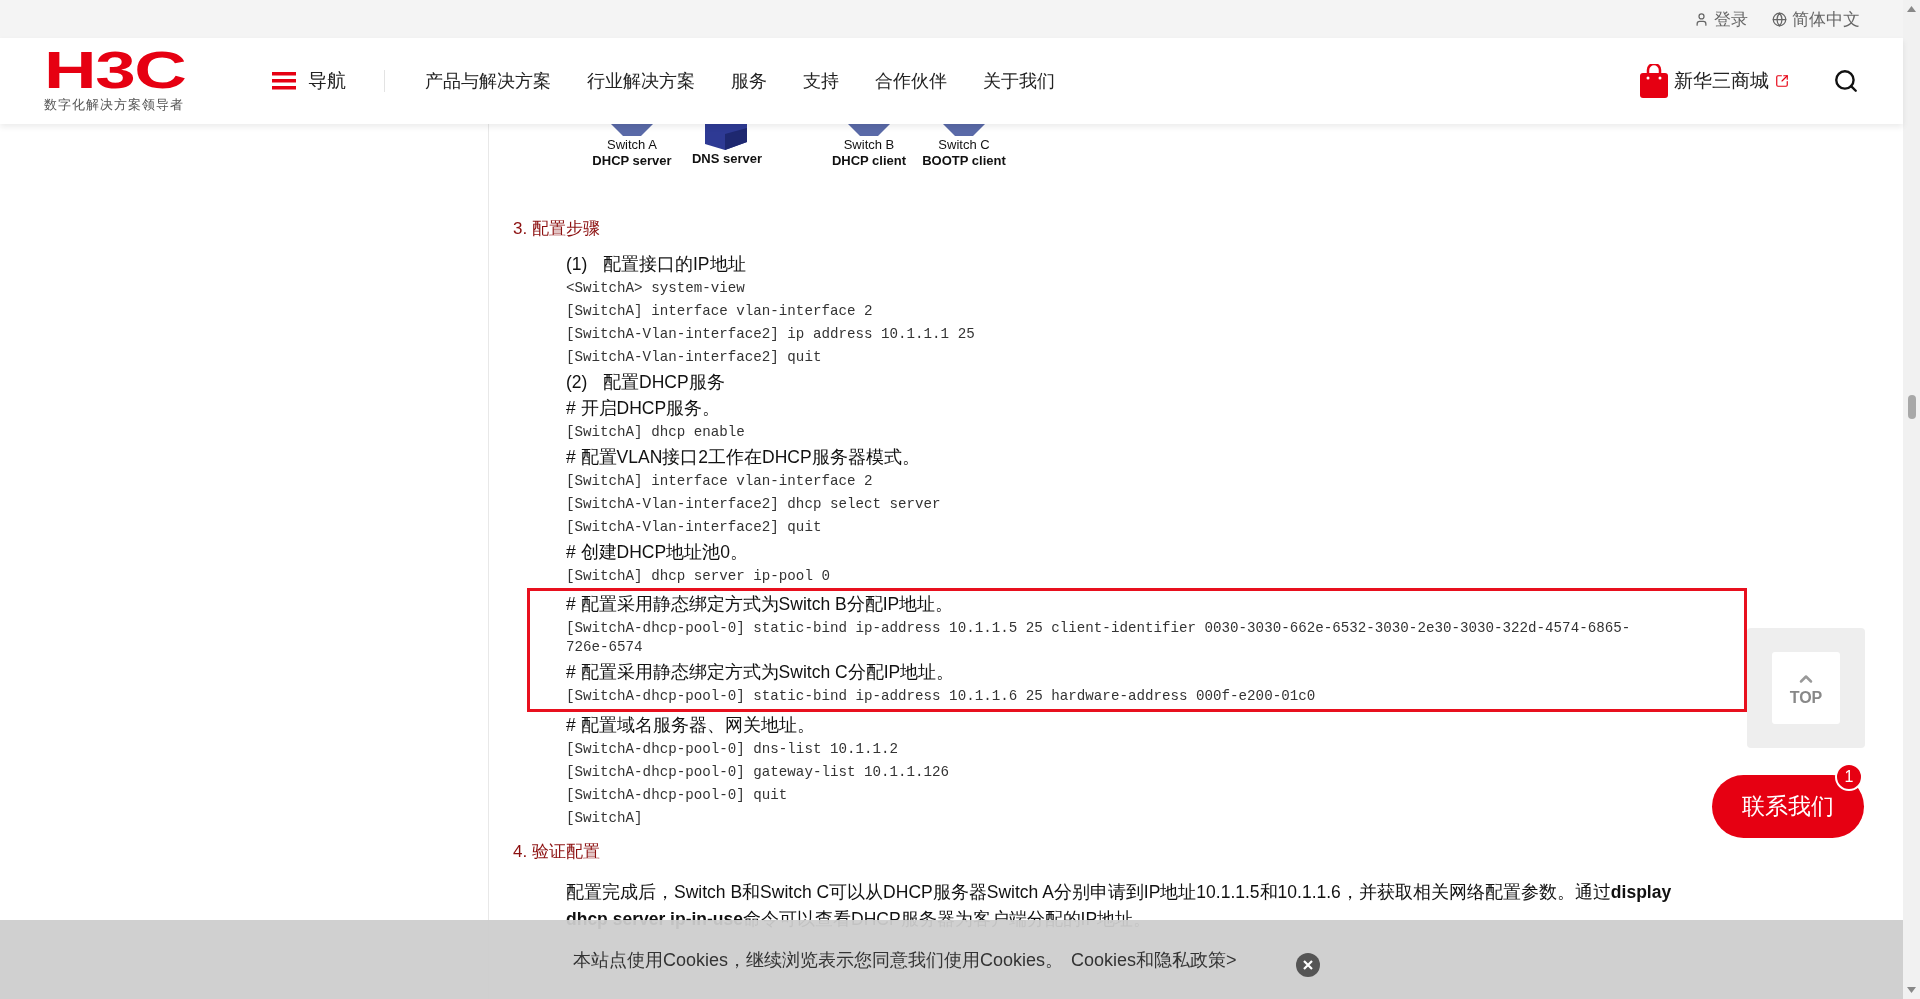 This screenshot has height=999, width=1920. What do you see at coordinates (1654, 81) in the screenshot?
I see `shopping-bag-icon` at bounding box center [1654, 81].